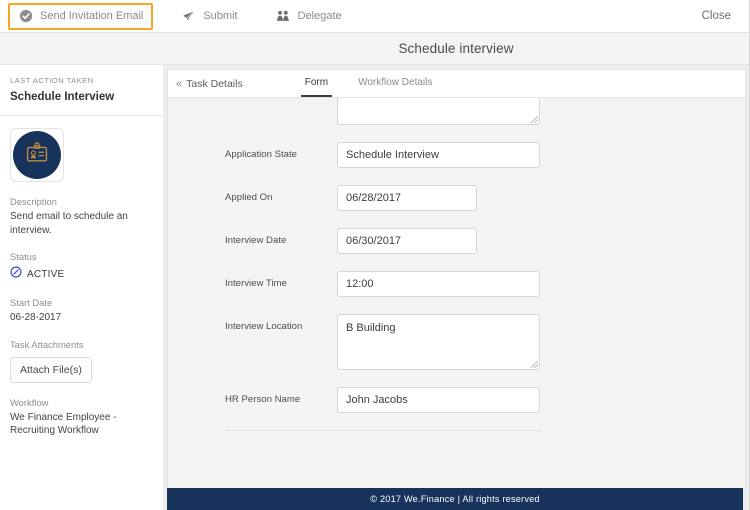 This screenshot has height=510, width=750. I want to click on group-people-icon, so click(283, 16).